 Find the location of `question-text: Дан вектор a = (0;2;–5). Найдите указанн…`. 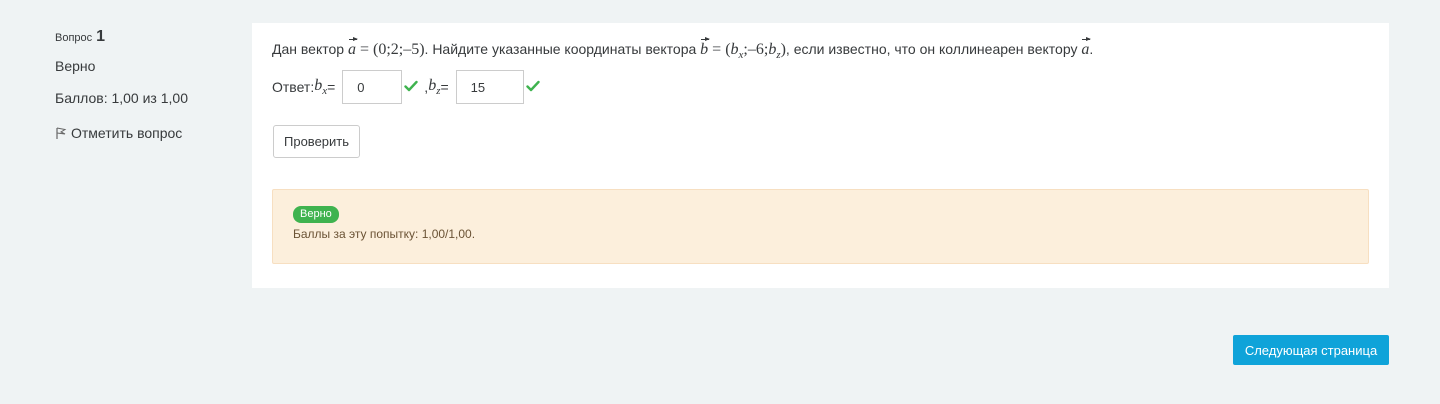

question-text: Дан вектор a = (0;2;–5). Найдите указанн… is located at coordinates (682, 52).